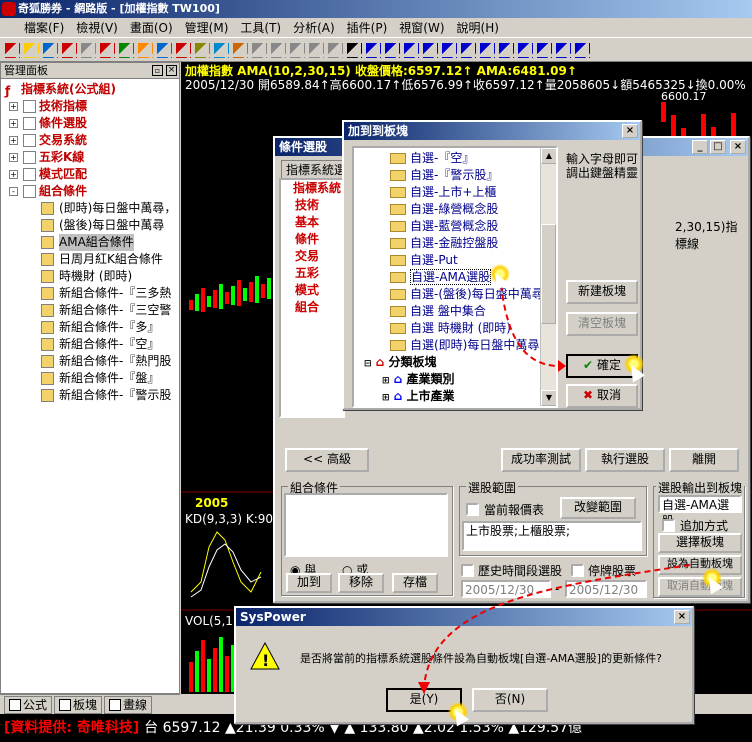  I want to click on block-list-item: 自選-『空』, so click(473, 158).